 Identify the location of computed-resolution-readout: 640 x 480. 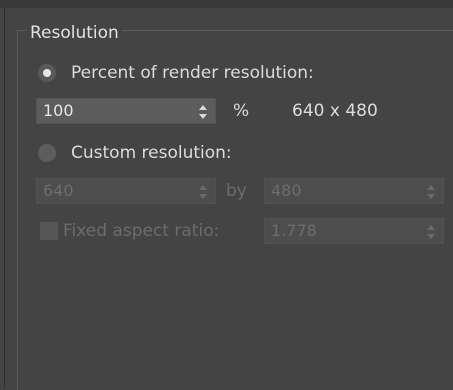
(335, 111).